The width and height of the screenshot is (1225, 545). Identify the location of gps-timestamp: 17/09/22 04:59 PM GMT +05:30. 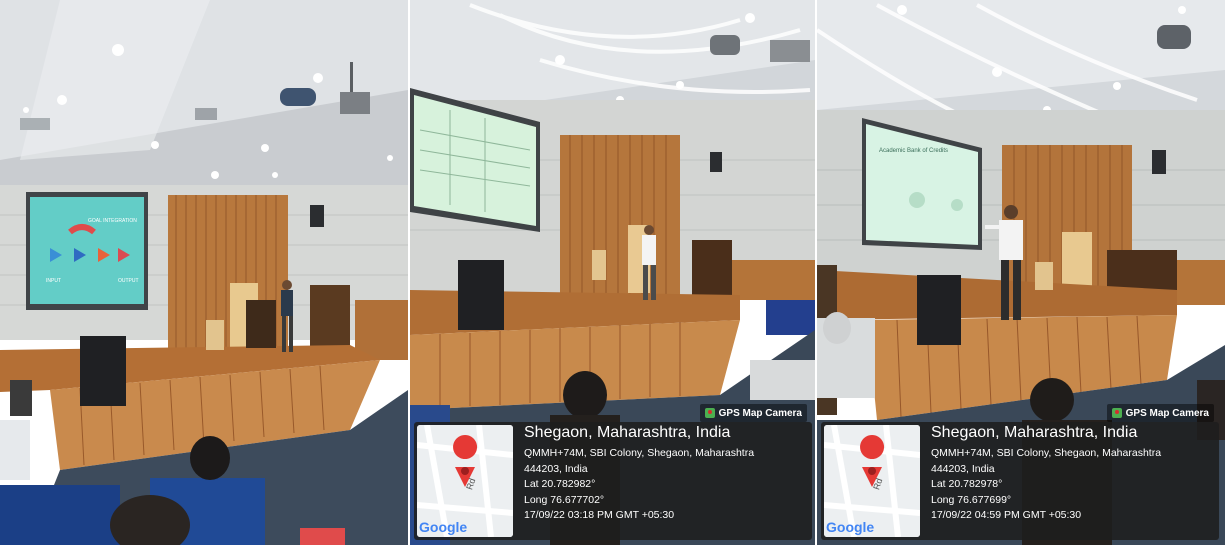
(1006, 515).